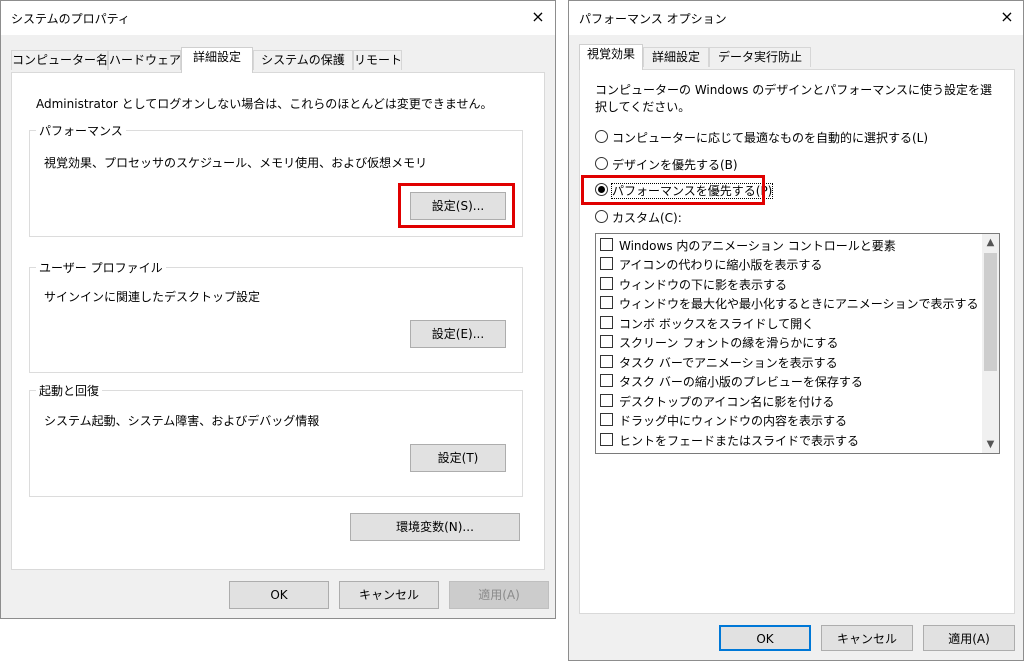 The height and width of the screenshot is (661, 1024). I want to click on radio-best-performance: パフォーマンスを優先する(P), so click(684, 191).